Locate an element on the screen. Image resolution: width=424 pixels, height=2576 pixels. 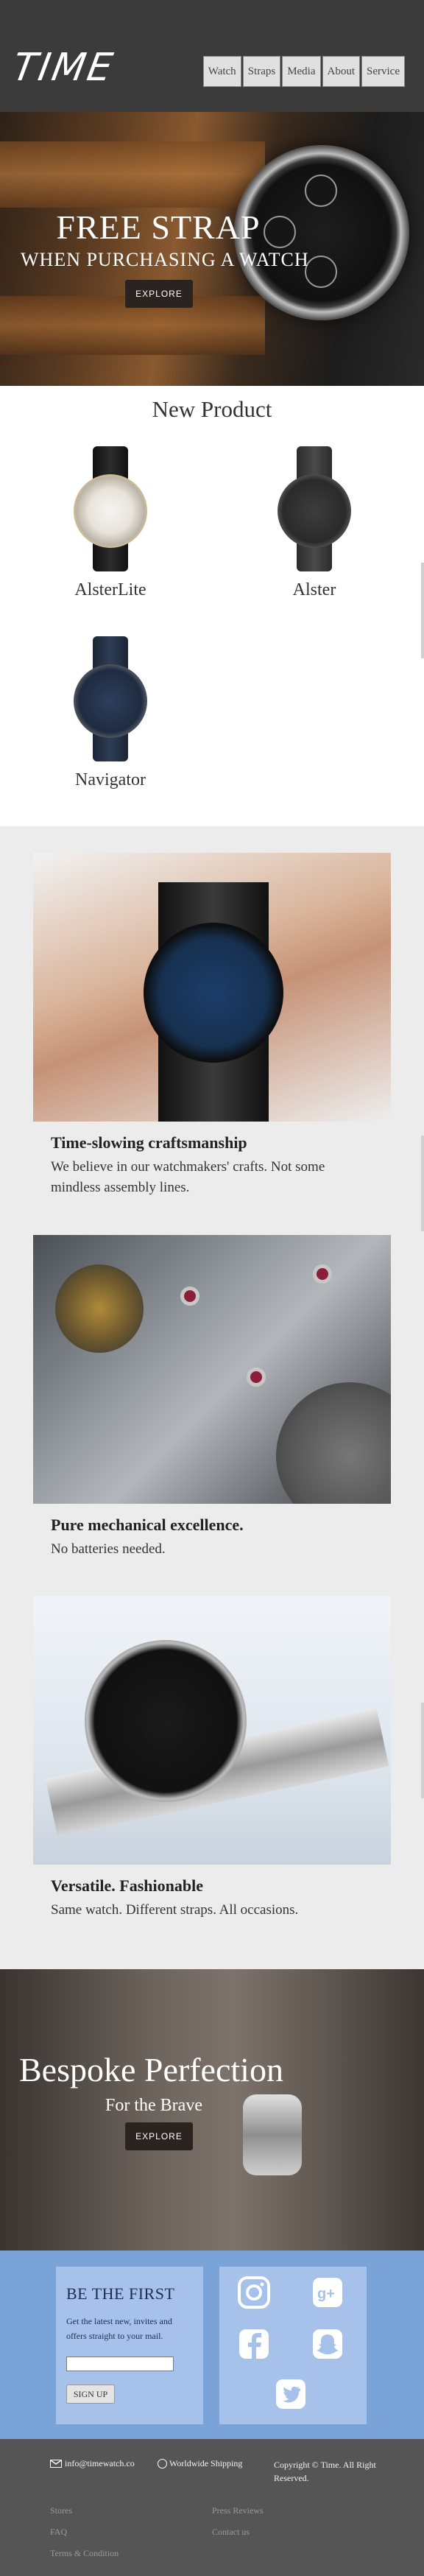
svg-text: g+ is located at coordinates (326, 2294).